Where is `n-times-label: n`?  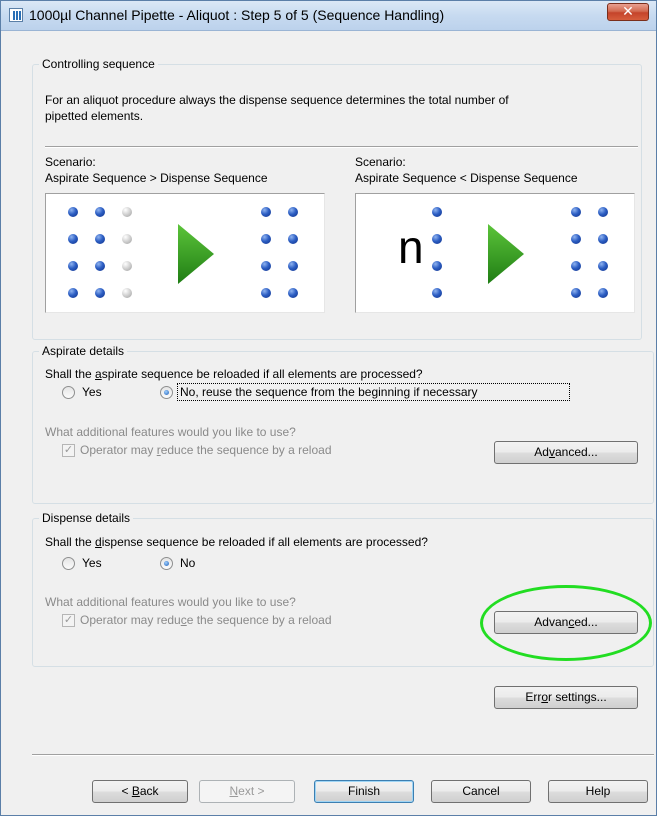 n-times-label: n is located at coordinates (411, 247).